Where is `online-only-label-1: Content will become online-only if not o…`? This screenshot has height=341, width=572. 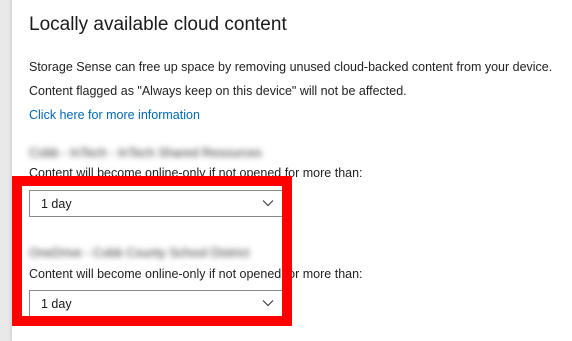 online-only-label-1: Content will become online-only if not o… is located at coordinates (196, 173).